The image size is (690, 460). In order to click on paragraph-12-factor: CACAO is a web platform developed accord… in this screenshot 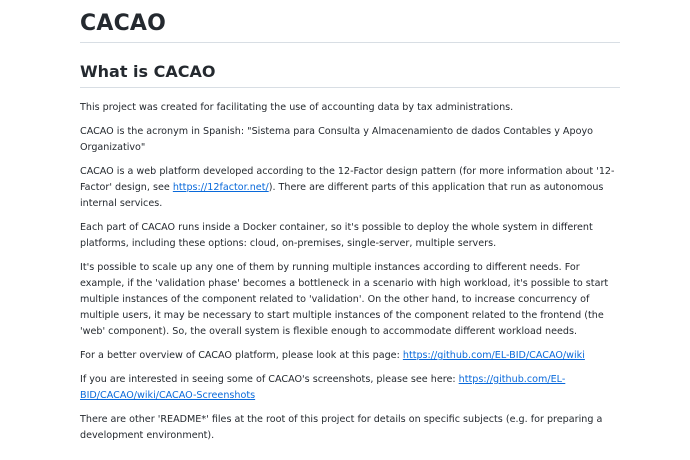, I will do `click(350, 188)`.